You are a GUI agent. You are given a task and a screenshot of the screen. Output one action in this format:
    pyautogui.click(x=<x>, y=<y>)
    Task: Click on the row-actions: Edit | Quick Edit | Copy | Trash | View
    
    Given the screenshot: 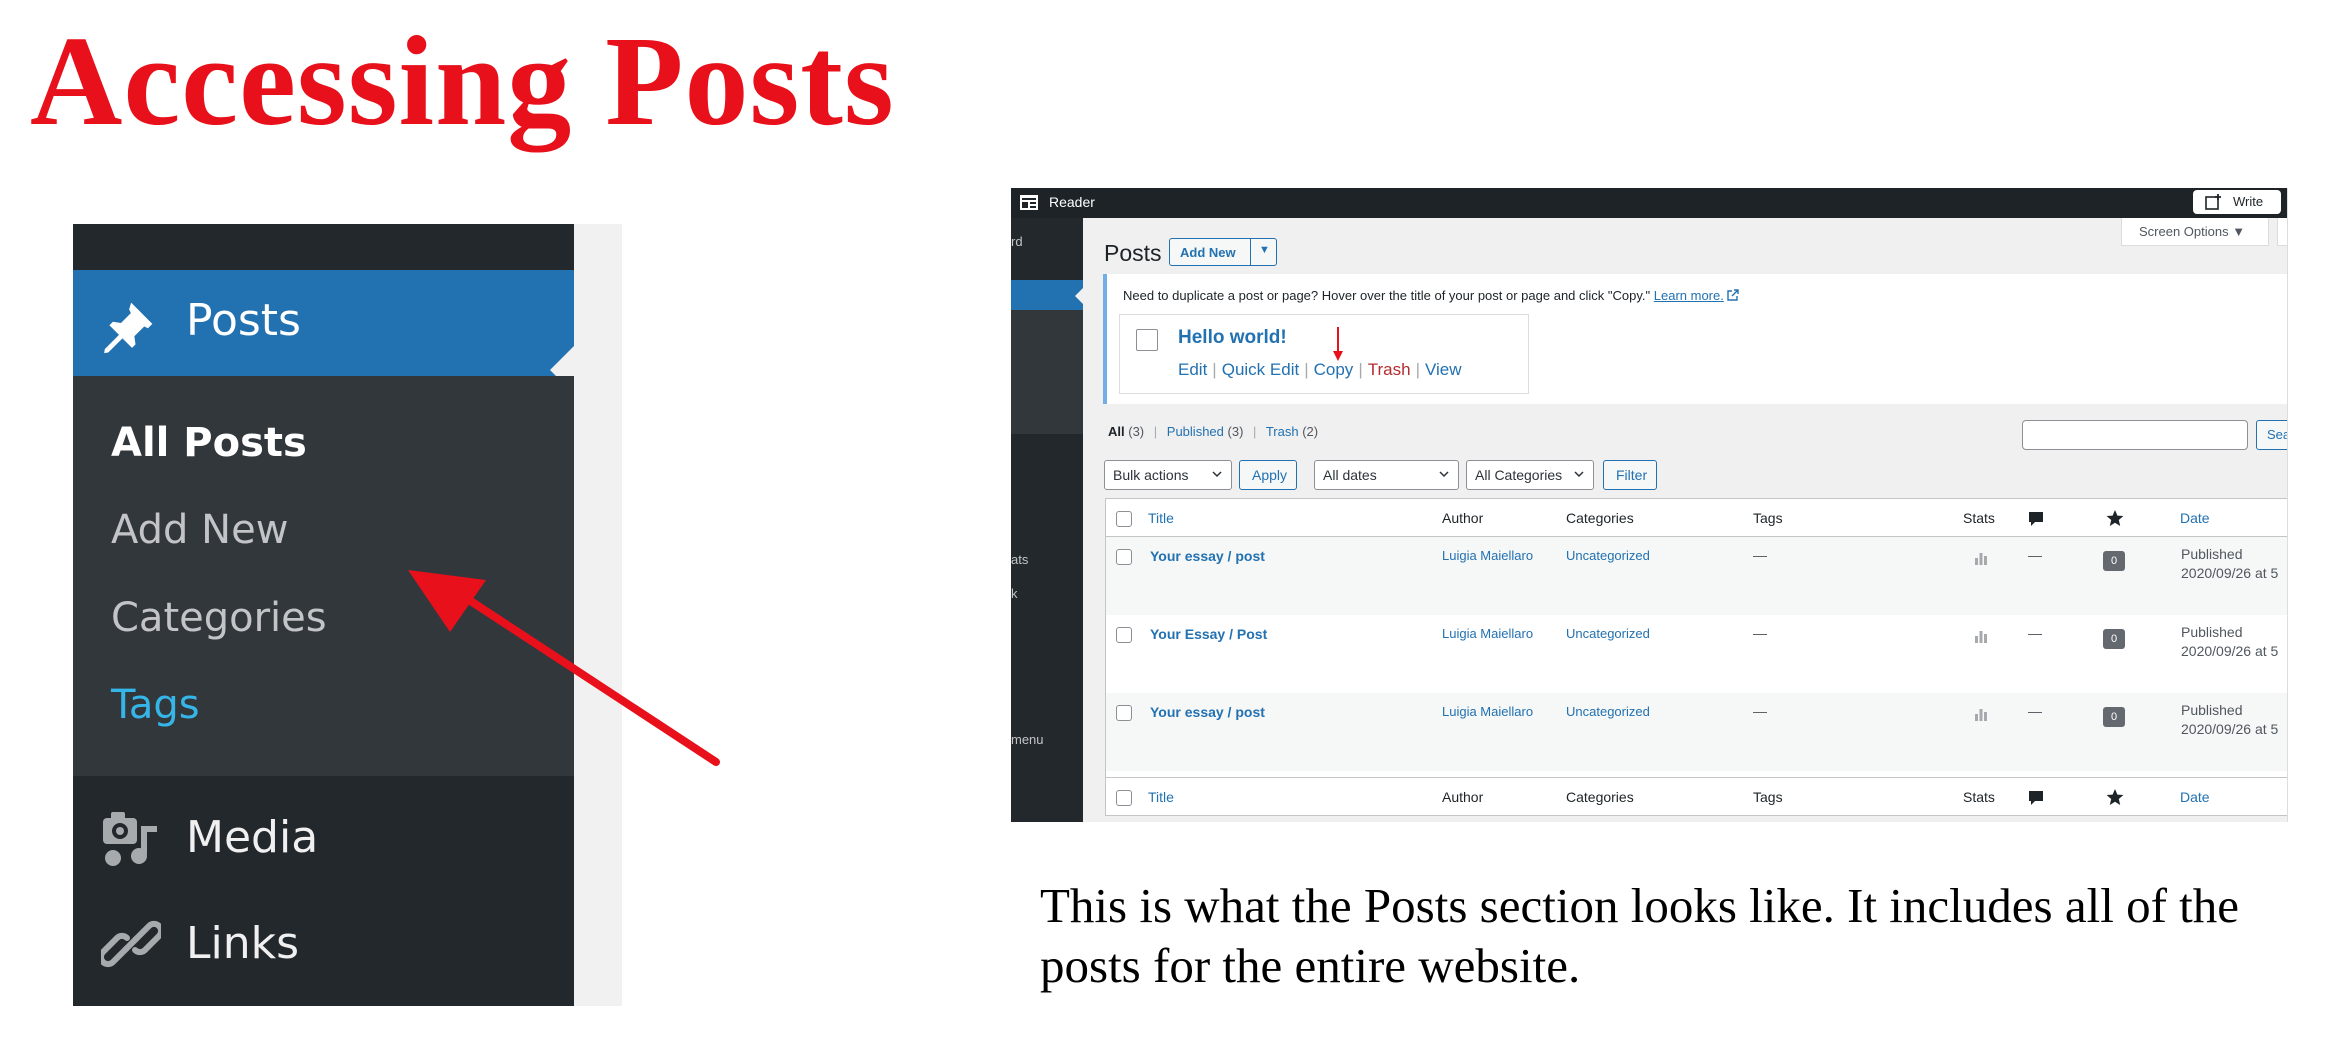 What is the action you would take?
    pyautogui.click(x=1320, y=369)
    